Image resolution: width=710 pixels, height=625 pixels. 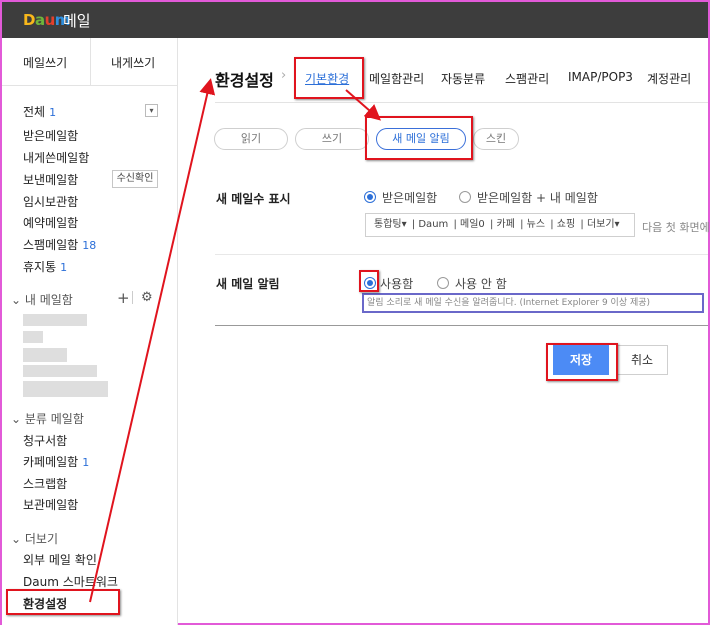 What do you see at coordinates (642, 360) in the screenshot?
I see `cancel-button: 취소` at bounding box center [642, 360].